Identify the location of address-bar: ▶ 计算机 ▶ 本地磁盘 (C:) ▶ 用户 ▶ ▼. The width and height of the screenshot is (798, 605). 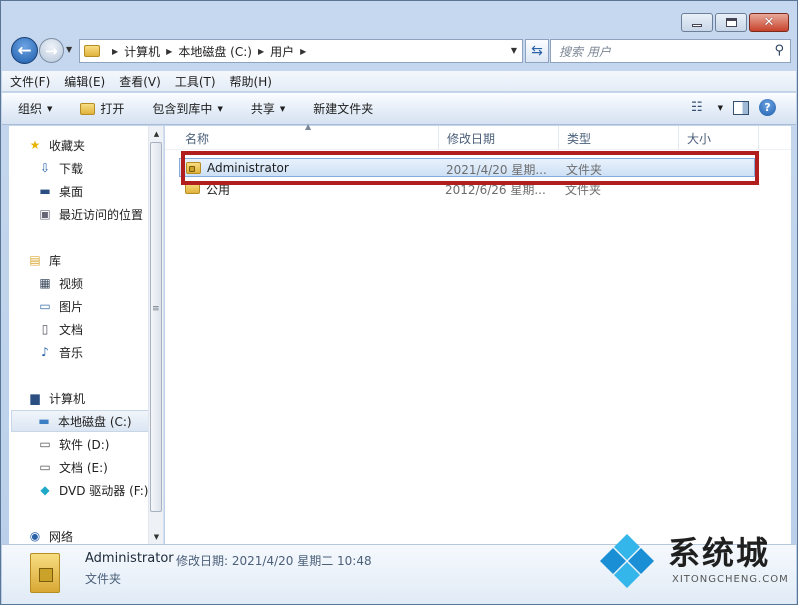
(301, 51).